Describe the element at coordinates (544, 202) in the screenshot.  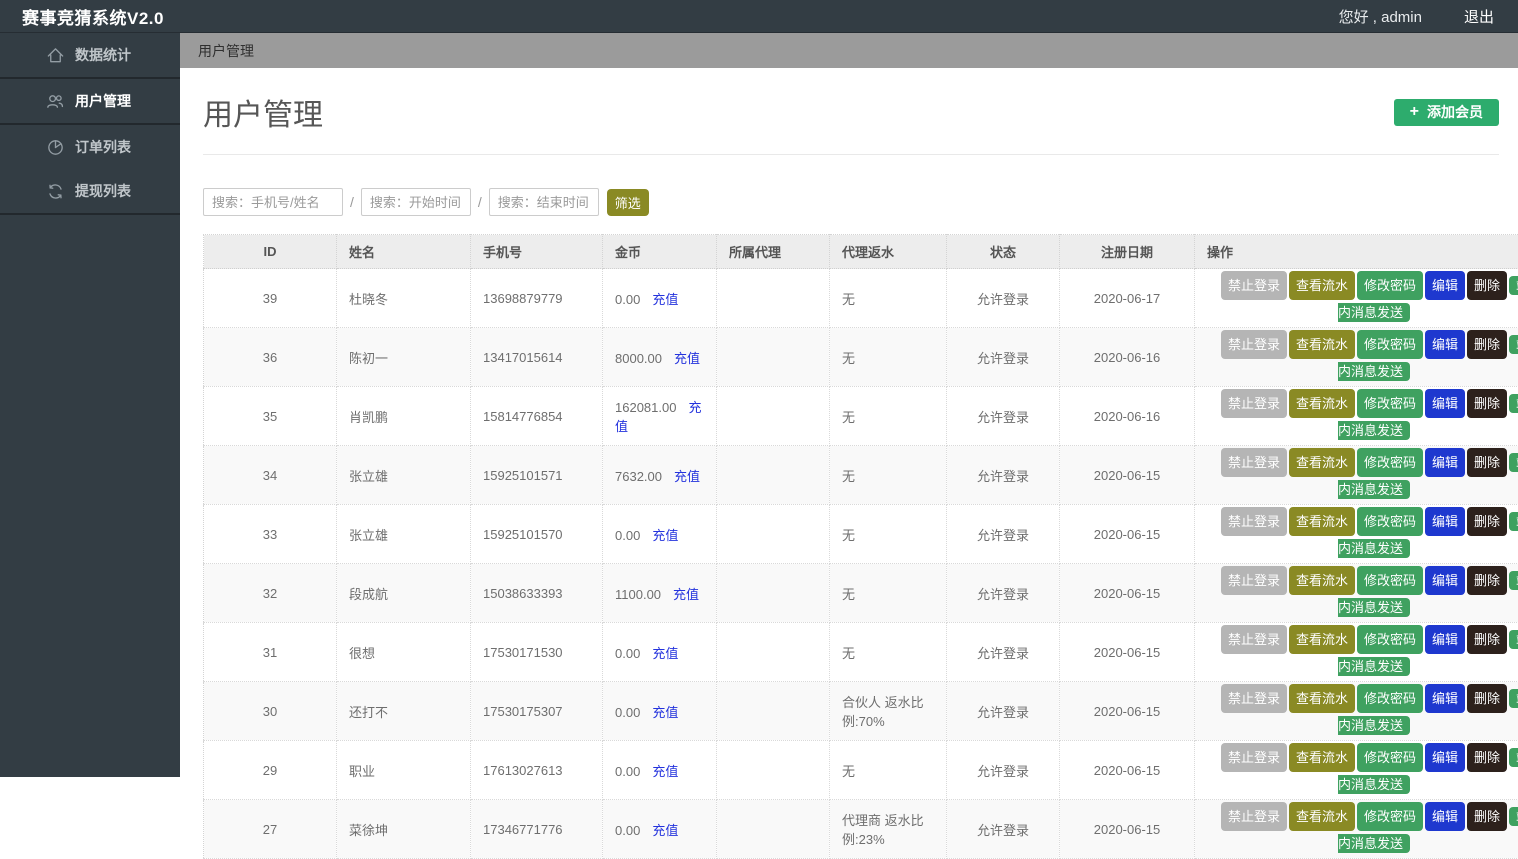
I see `search-end-input` at that location.